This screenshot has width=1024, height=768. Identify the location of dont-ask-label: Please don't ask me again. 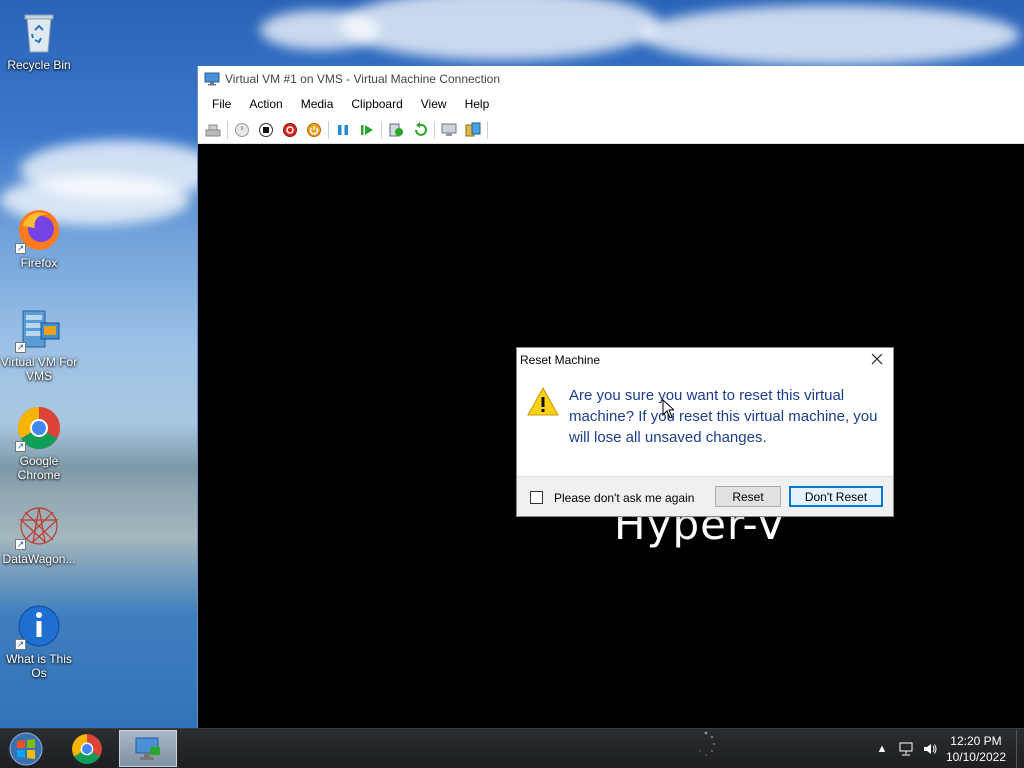
(624, 498).